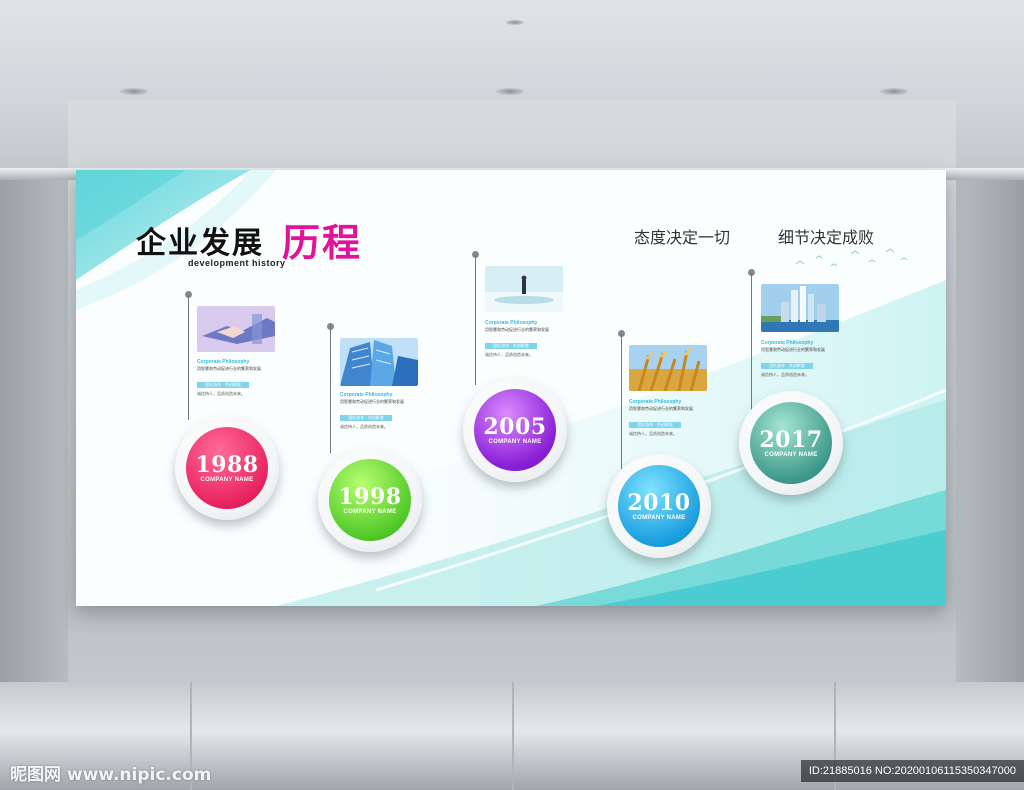  Describe the element at coordinates (379, 362) in the screenshot. I see `skyscraper-photo` at that location.